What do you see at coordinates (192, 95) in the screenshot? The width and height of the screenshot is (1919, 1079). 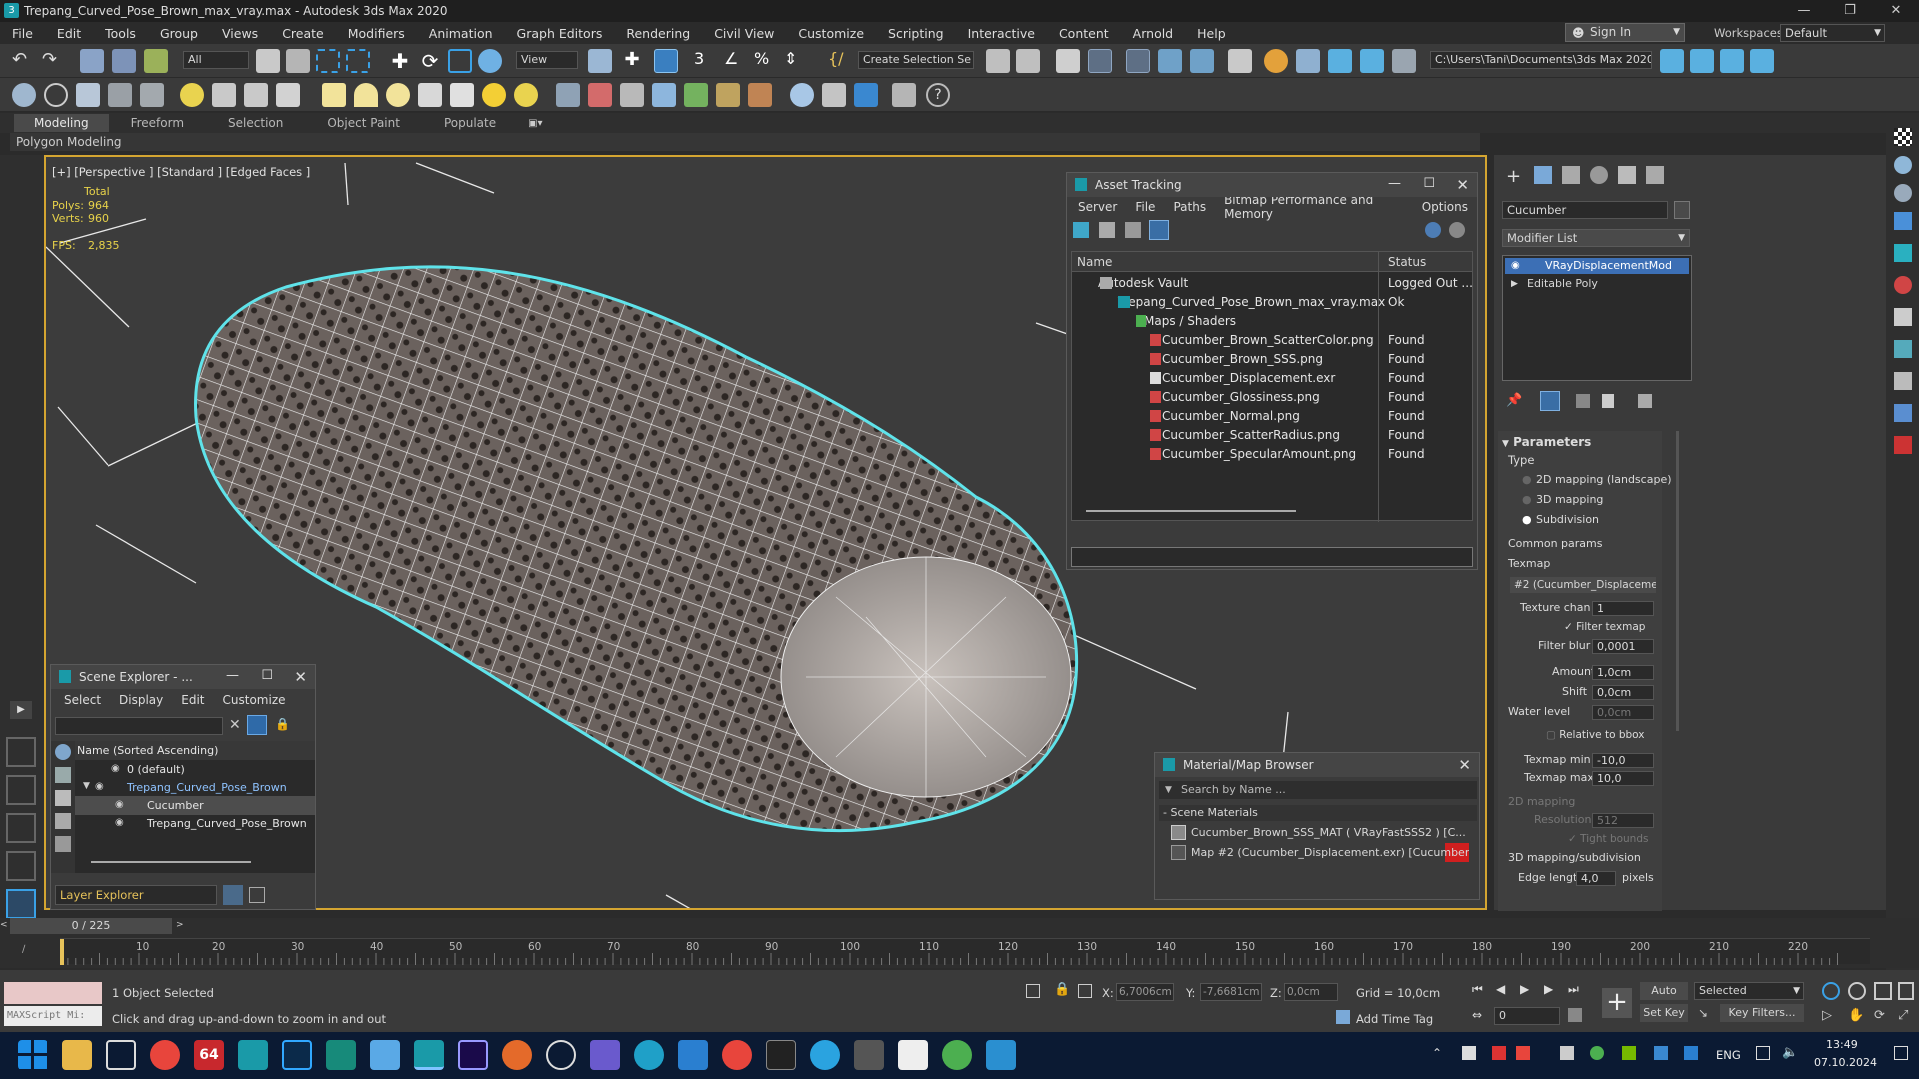 I see `vray-light-icon` at bounding box center [192, 95].